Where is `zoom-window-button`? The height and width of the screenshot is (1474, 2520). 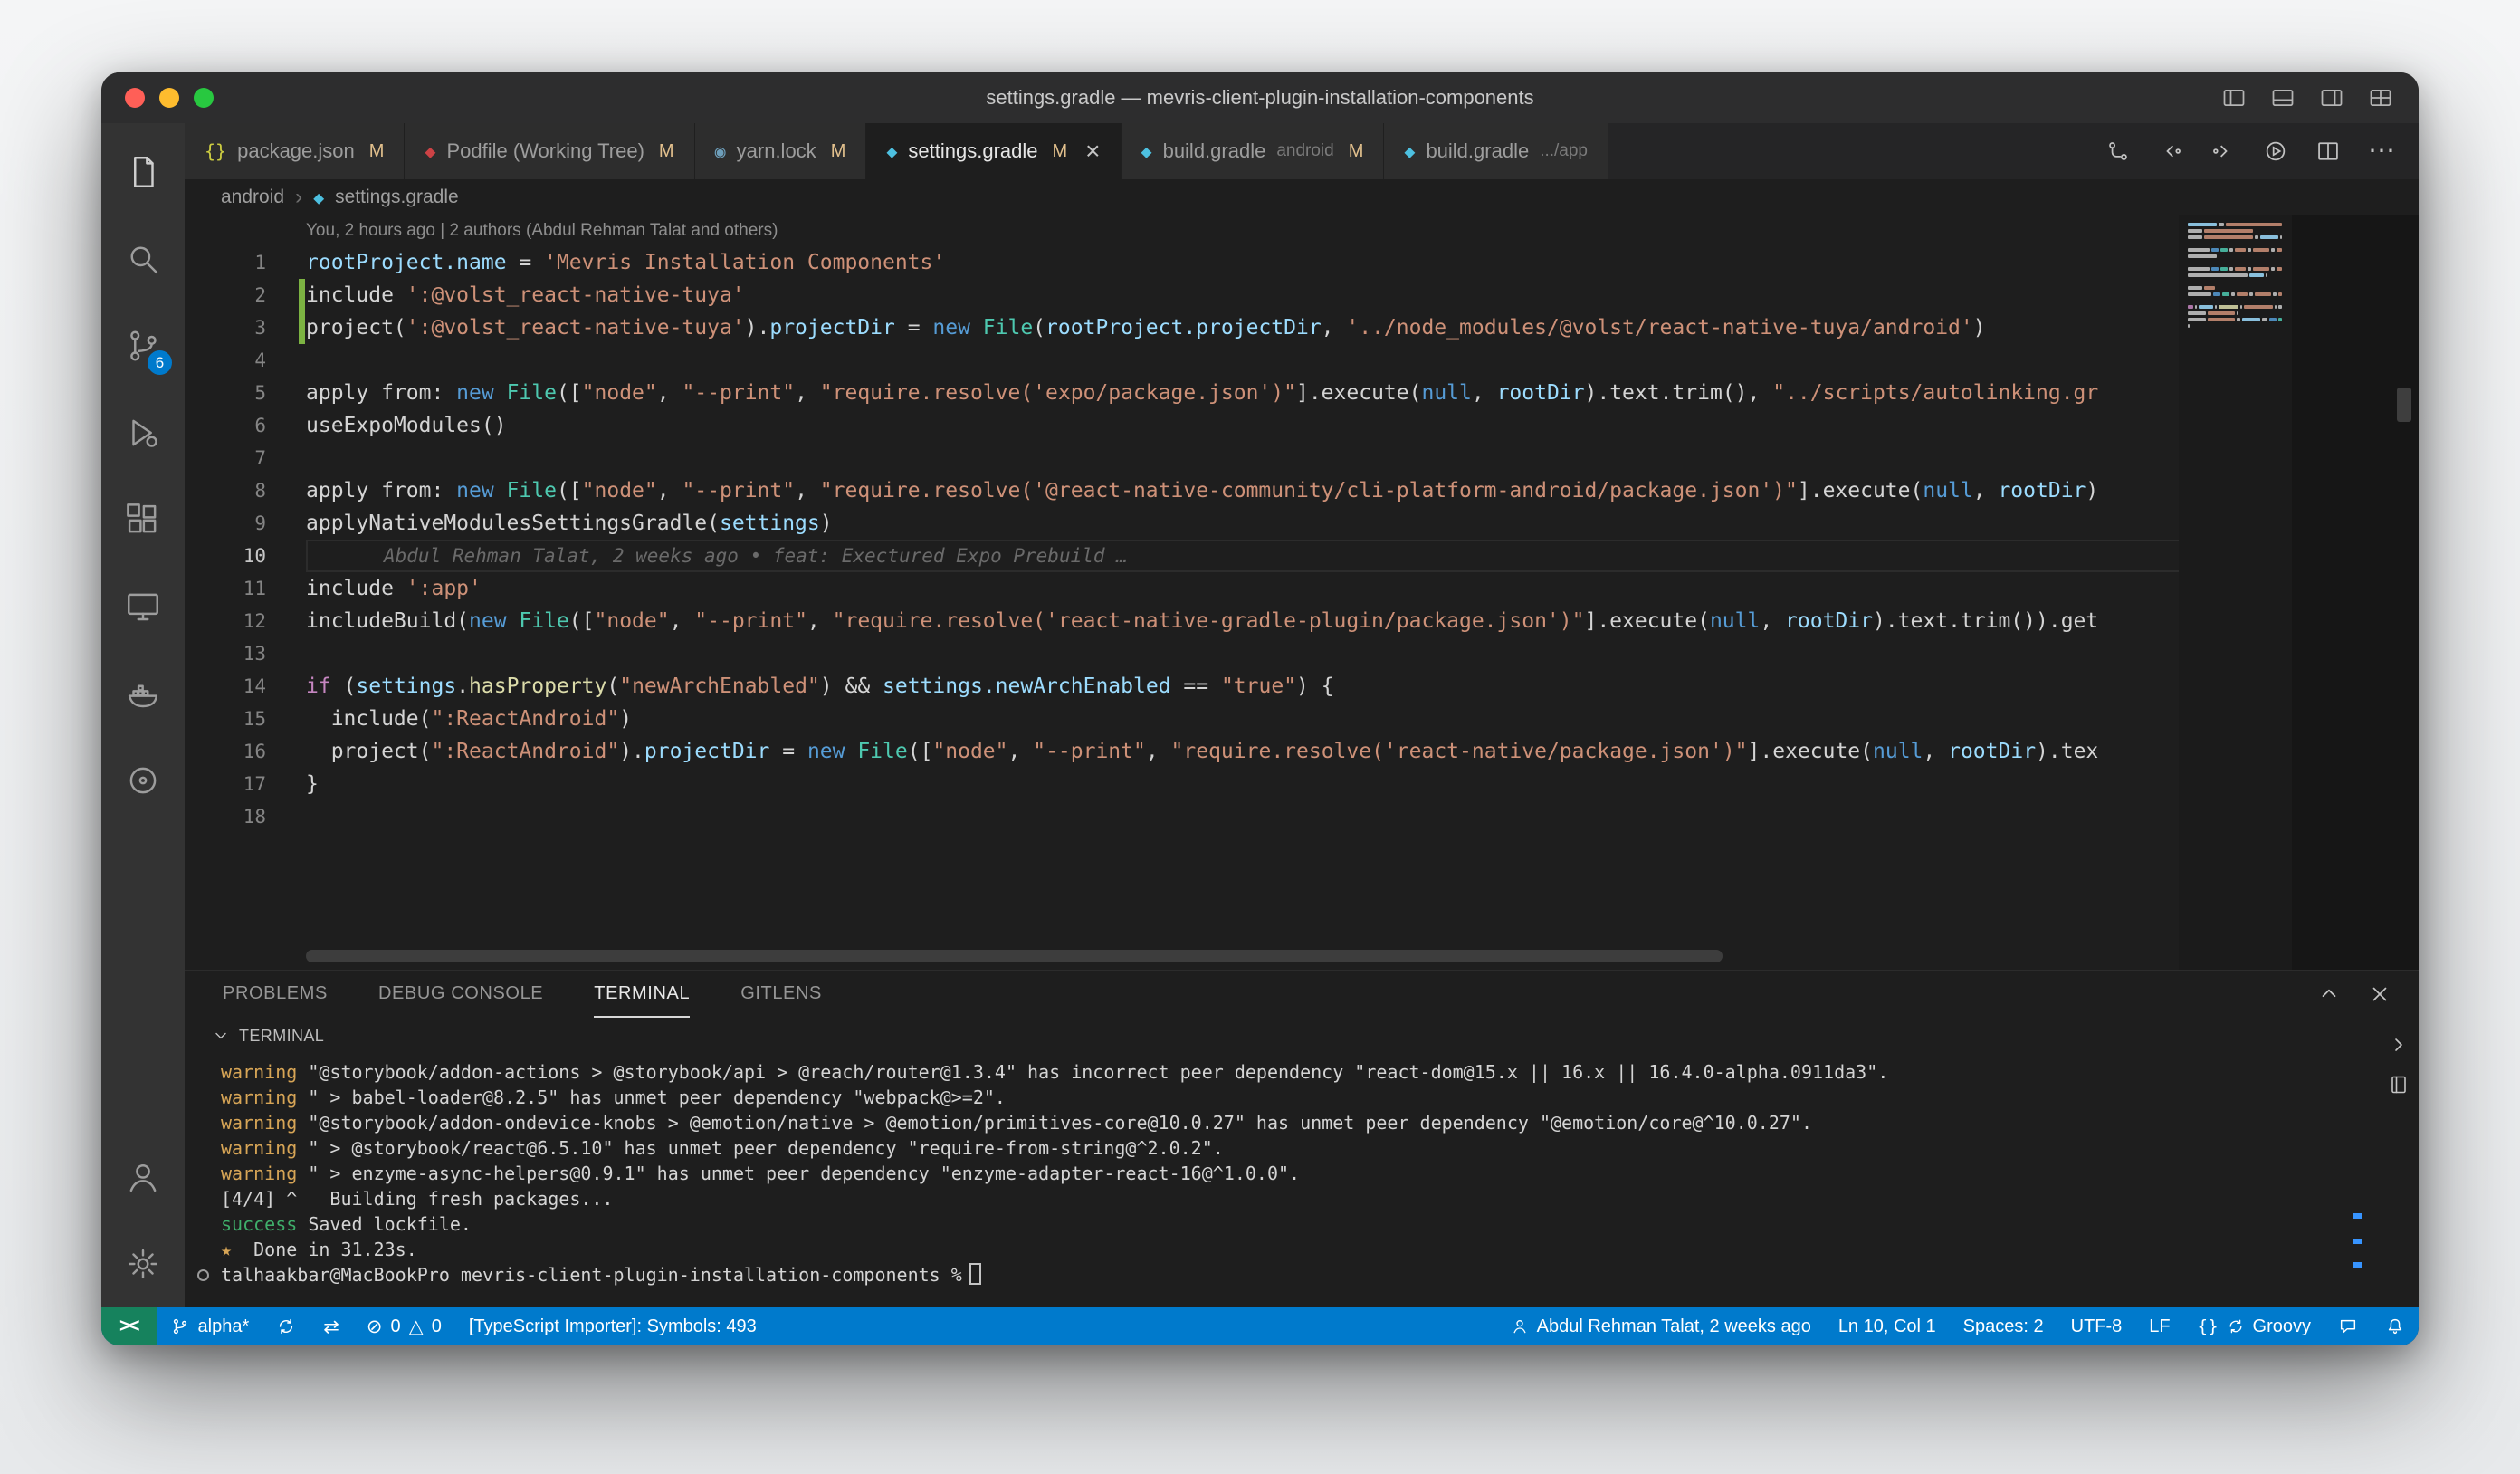 zoom-window-button is located at coordinates (204, 98).